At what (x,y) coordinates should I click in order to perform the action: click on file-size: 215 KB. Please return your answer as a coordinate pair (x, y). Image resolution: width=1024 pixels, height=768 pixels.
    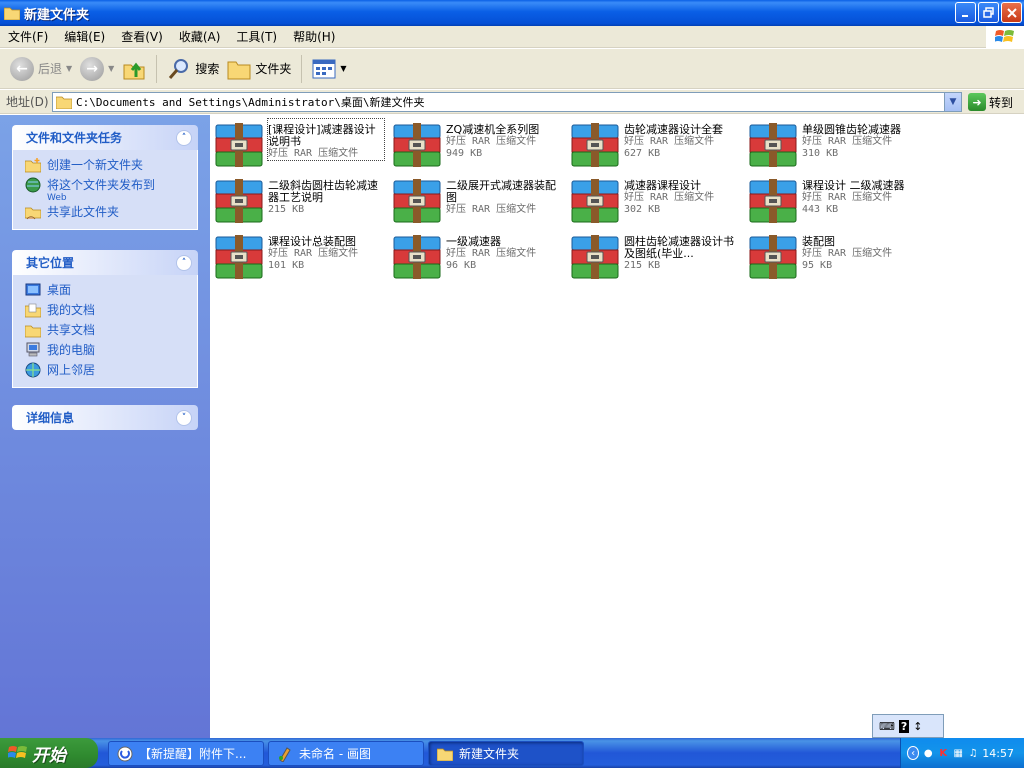
    Looking at the image, I should click on (642, 265).